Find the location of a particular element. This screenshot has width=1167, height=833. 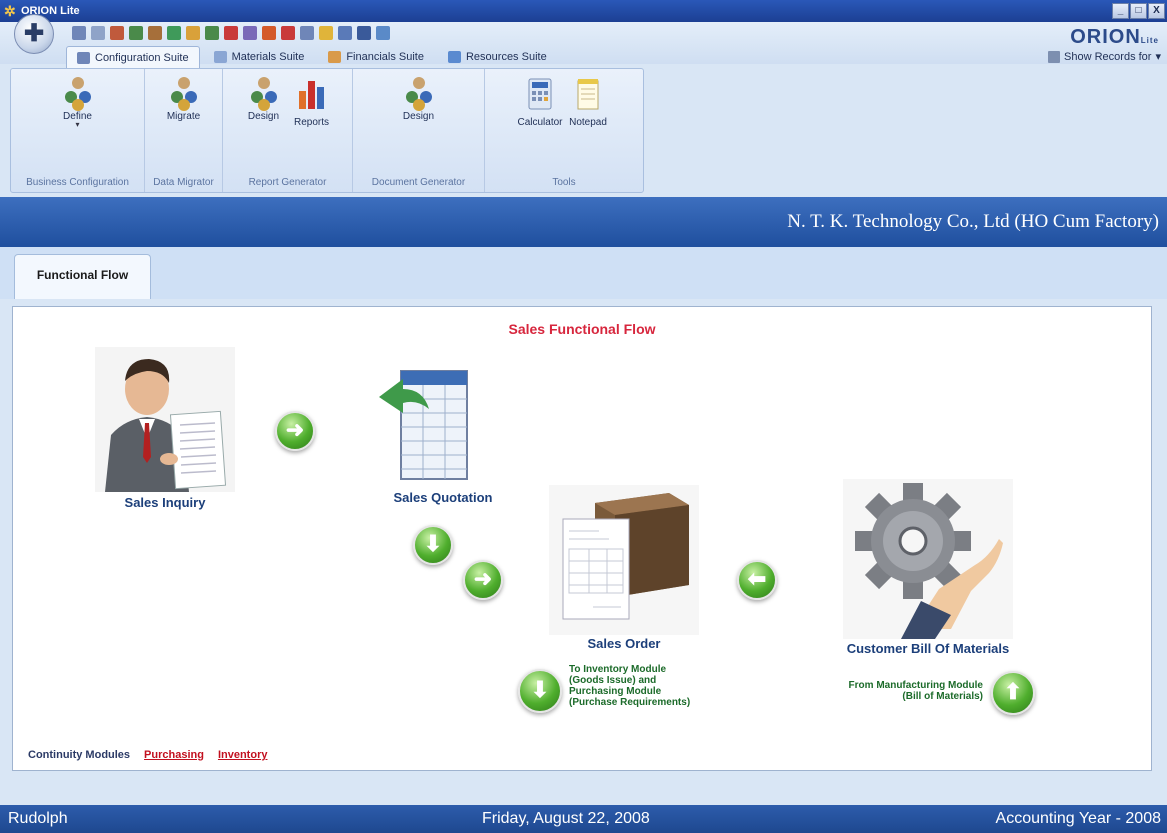

dropdown-caret-icon: ▾ is located at coordinates (77, 124).